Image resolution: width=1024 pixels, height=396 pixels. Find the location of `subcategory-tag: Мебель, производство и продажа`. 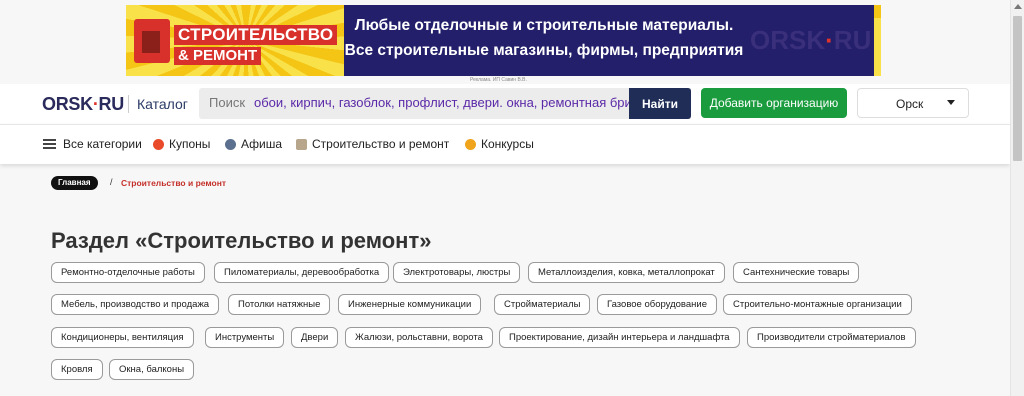

subcategory-tag: Мебель, производство и продажа is located at coordinates (135, 304).